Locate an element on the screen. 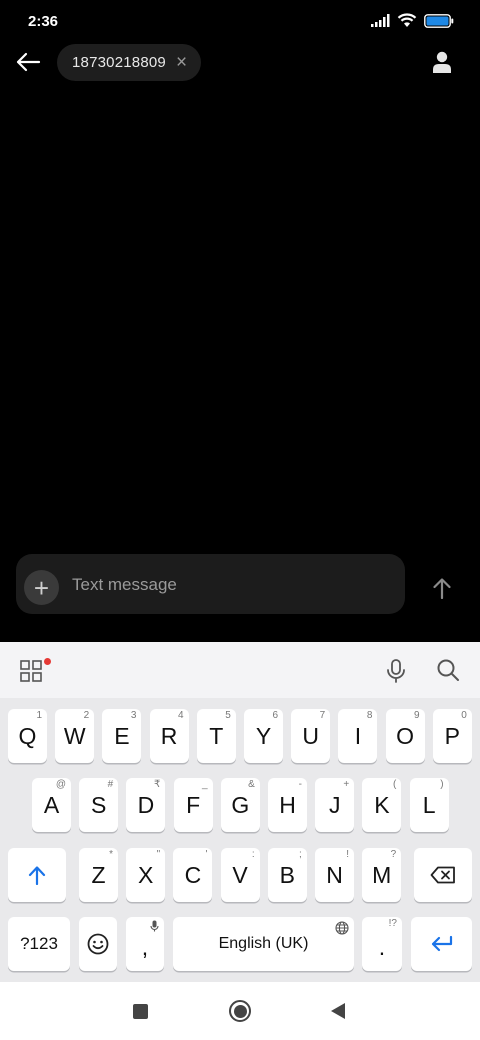 The height and width of the screenshot is (1040, 480). backspace-key is located at coordinates (443, 875).